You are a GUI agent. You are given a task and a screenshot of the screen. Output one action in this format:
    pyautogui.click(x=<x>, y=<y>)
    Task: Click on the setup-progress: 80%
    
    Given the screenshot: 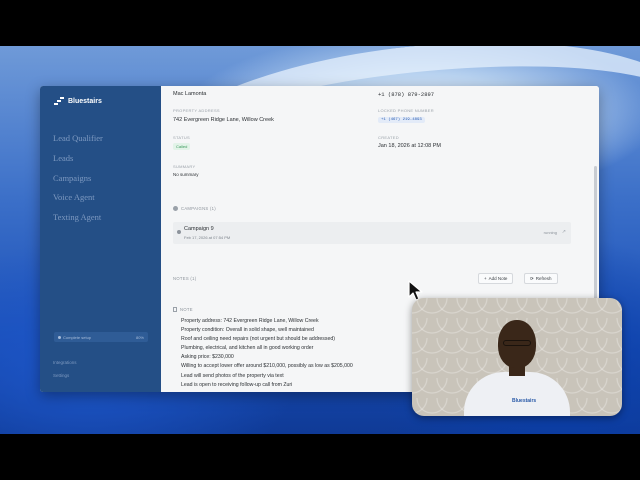 What is the action you would take?
    pyautogui.click(x=139, y=337)
    